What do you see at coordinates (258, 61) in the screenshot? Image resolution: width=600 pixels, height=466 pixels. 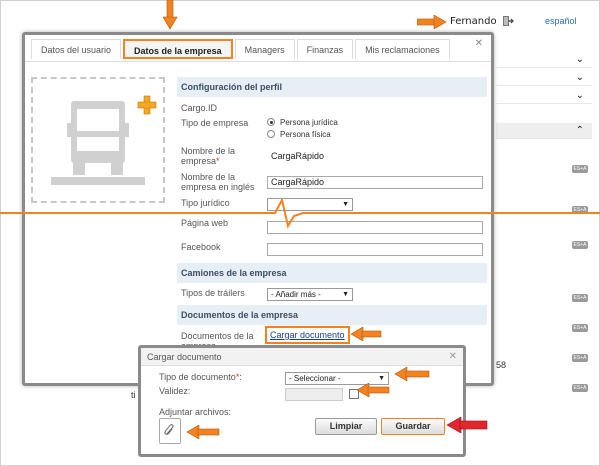 I see `tab-divider` at bounding box center [258, 61].